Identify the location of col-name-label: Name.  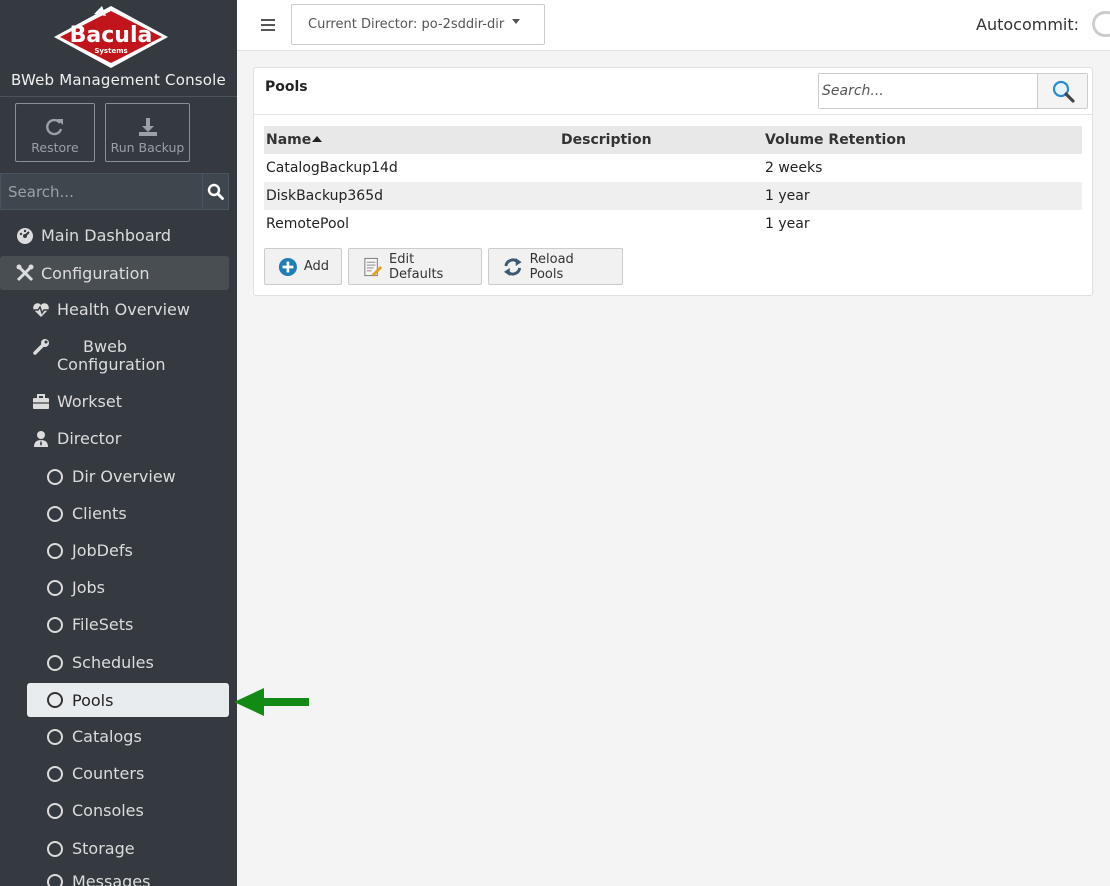
(289, 140).